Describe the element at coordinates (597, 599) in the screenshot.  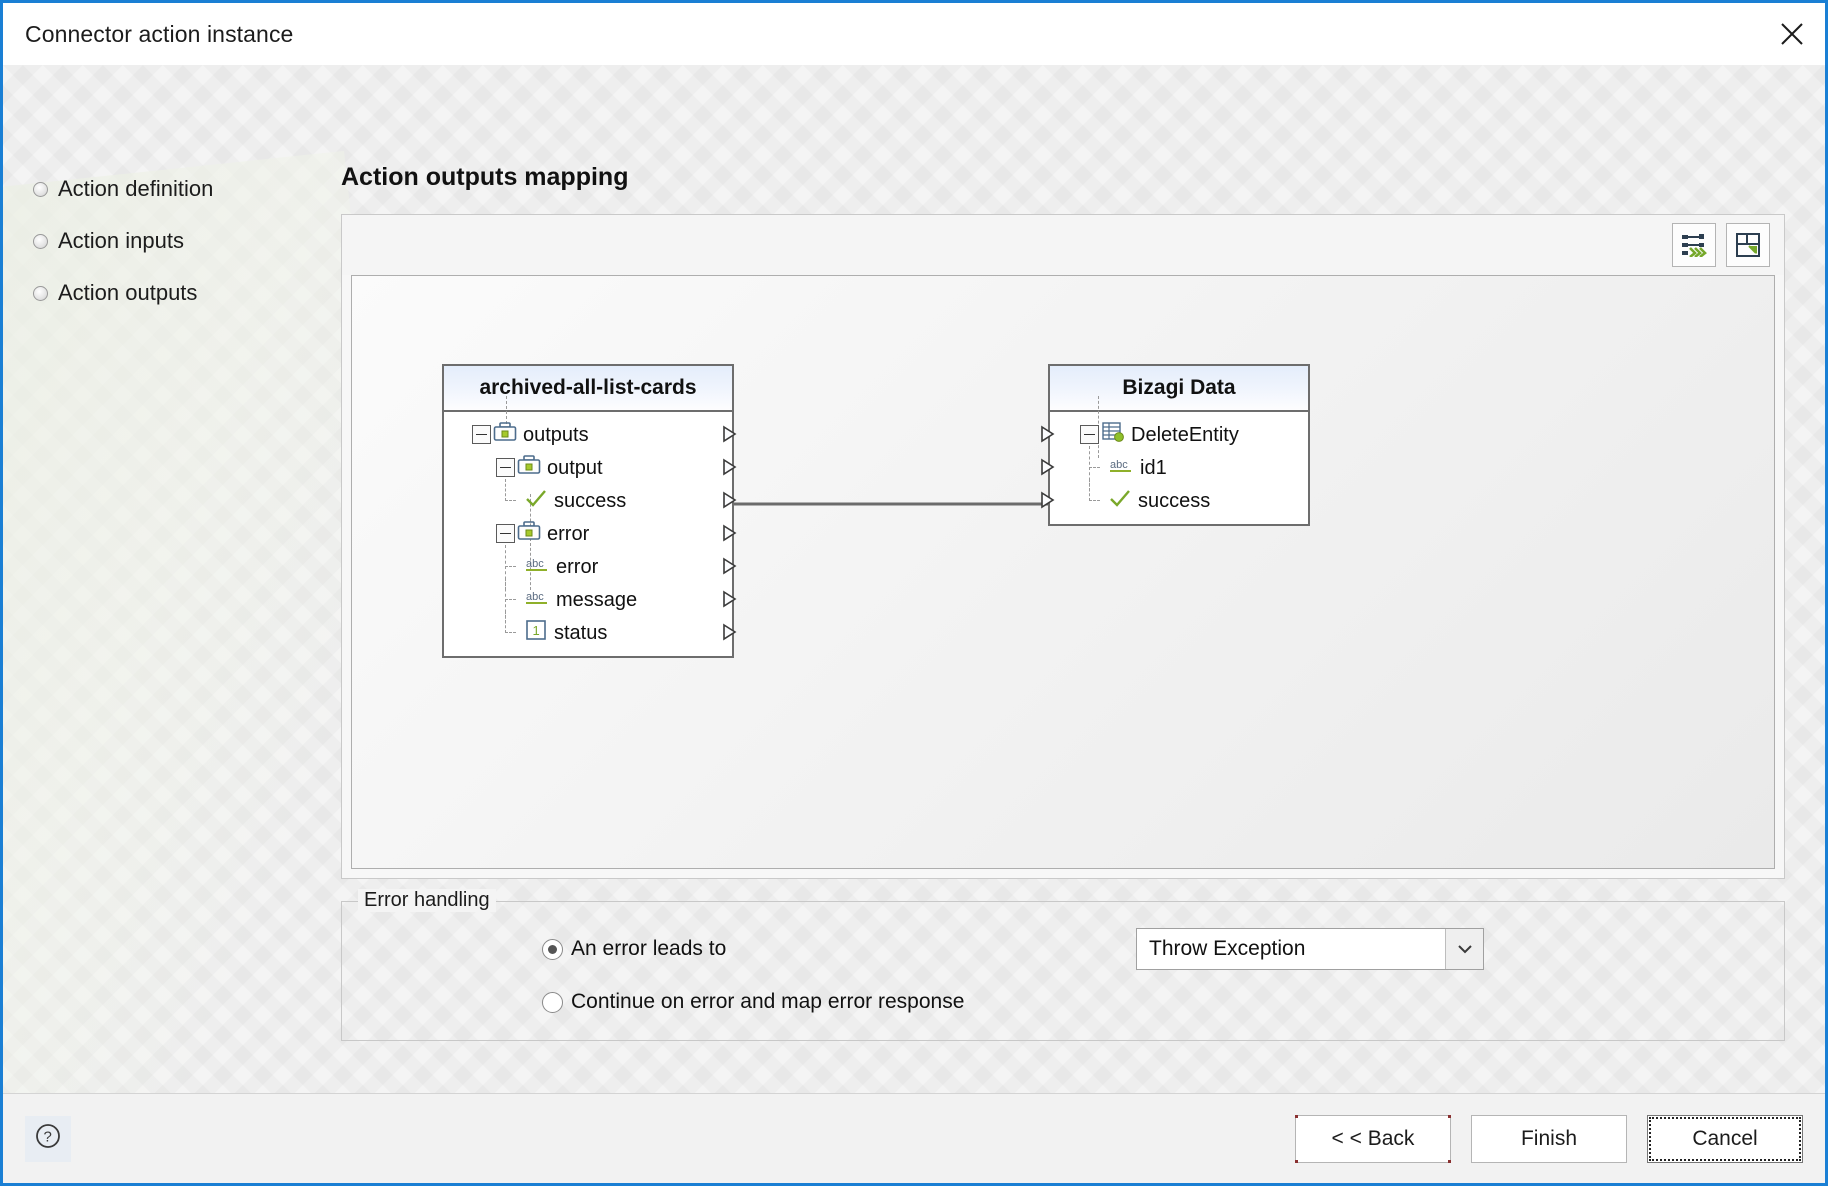
I see `tree-row-label: message` at that location.